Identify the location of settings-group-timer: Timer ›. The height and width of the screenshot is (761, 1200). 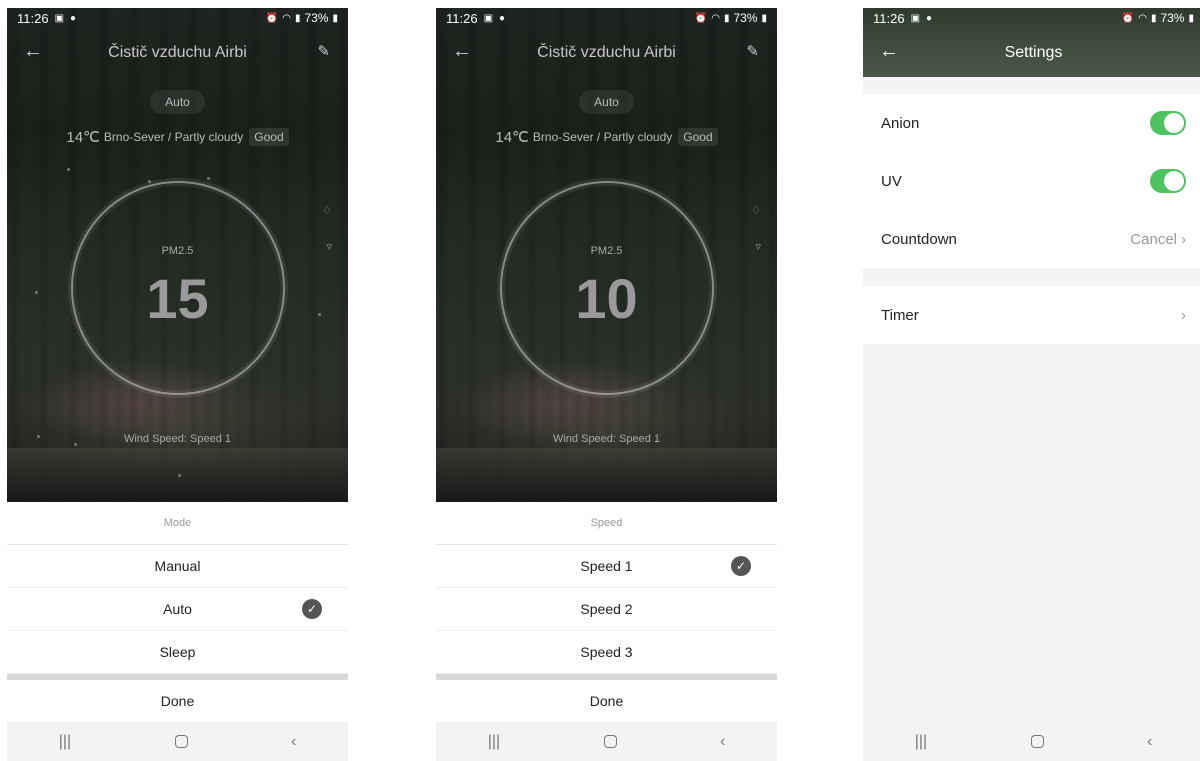
(1031, 315).